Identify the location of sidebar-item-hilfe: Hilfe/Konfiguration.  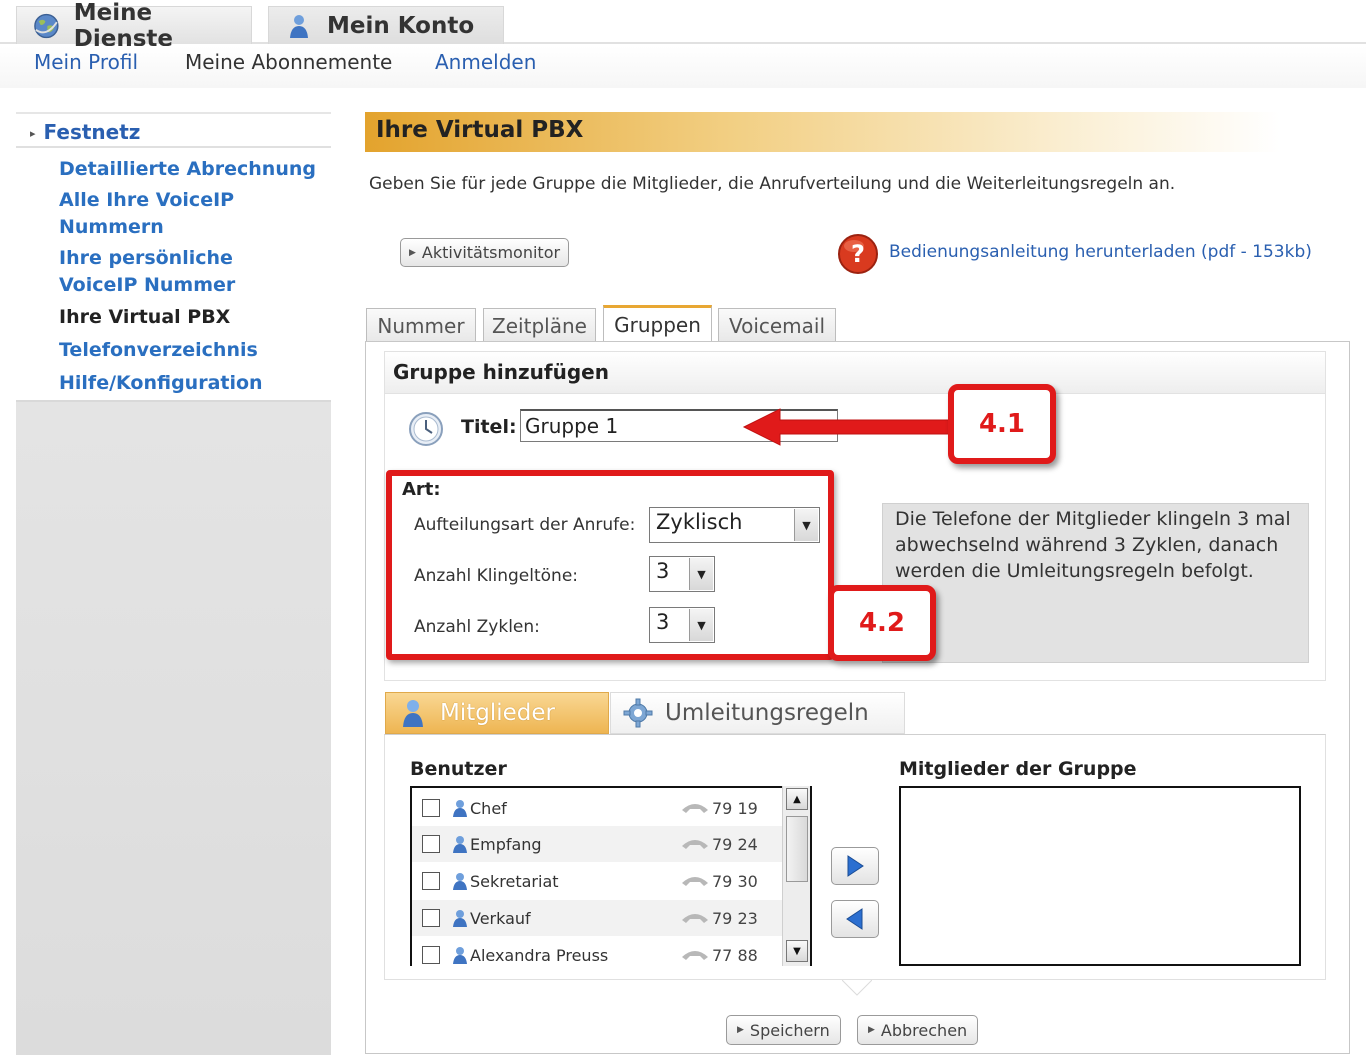
(189, 383).